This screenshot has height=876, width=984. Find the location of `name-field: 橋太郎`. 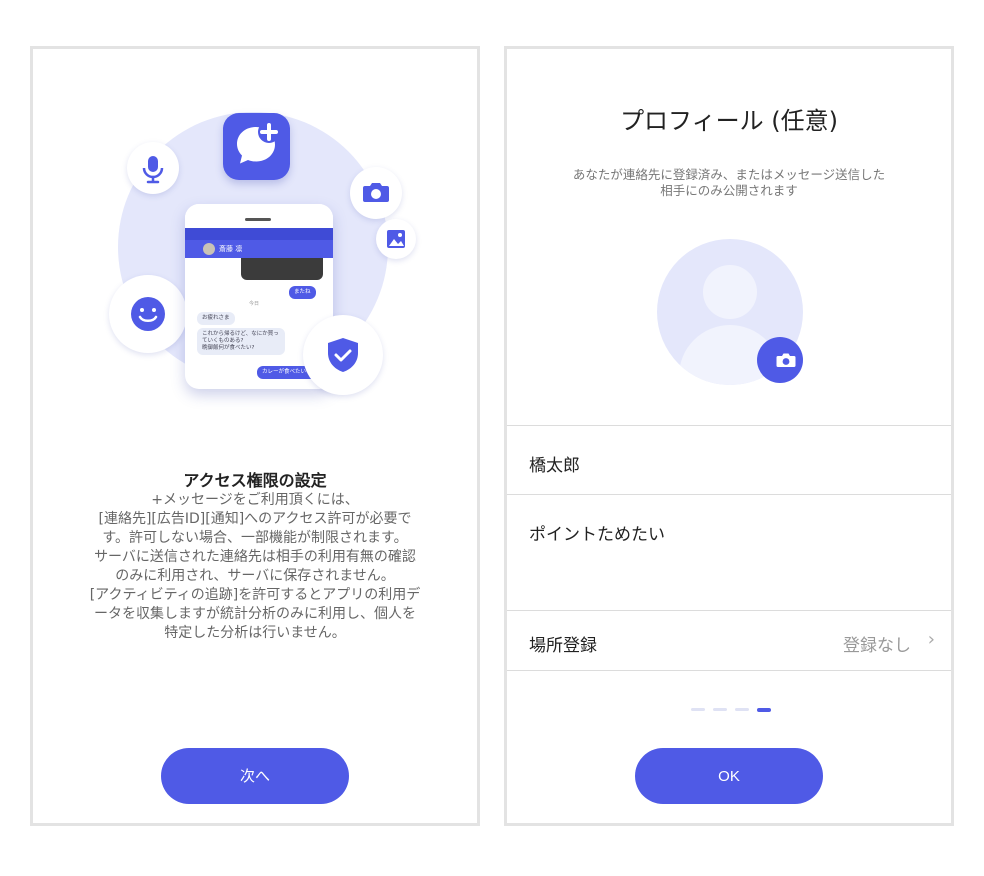

name-field: 橋太郎 is located at coordinates (554, 463).